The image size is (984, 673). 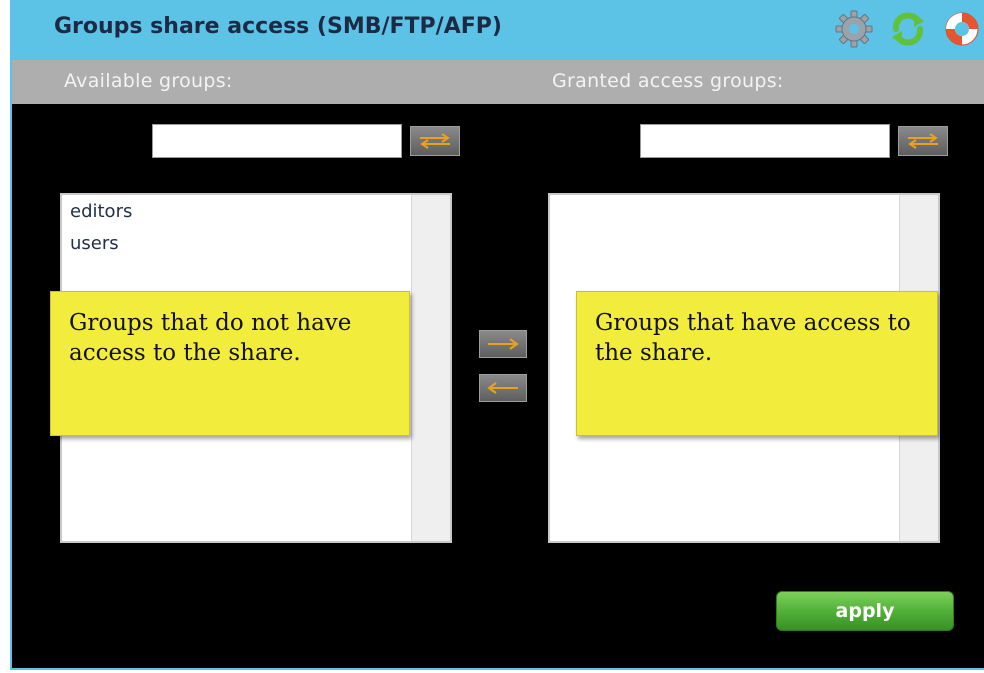 I want to click on column-headers: Available groups: Granted access groups:, so click(x=498, y=82).